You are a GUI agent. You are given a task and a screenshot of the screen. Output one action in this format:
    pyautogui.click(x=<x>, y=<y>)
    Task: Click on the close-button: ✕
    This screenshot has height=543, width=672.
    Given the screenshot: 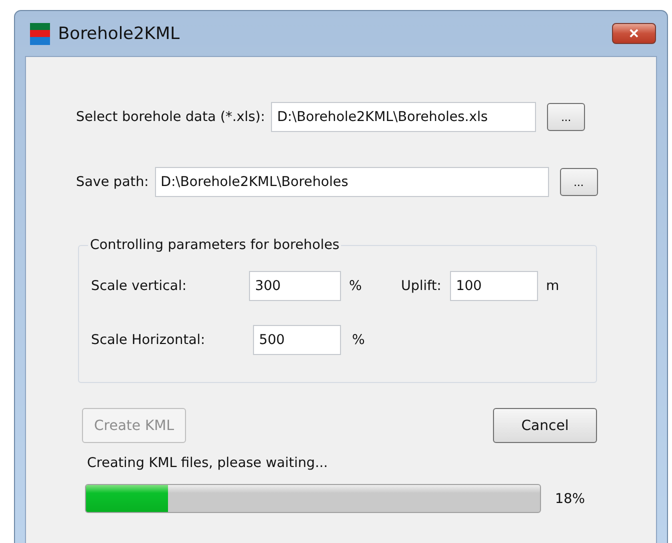 What is the action you would take?
    pyautogui.click(x=634, y=33)
    